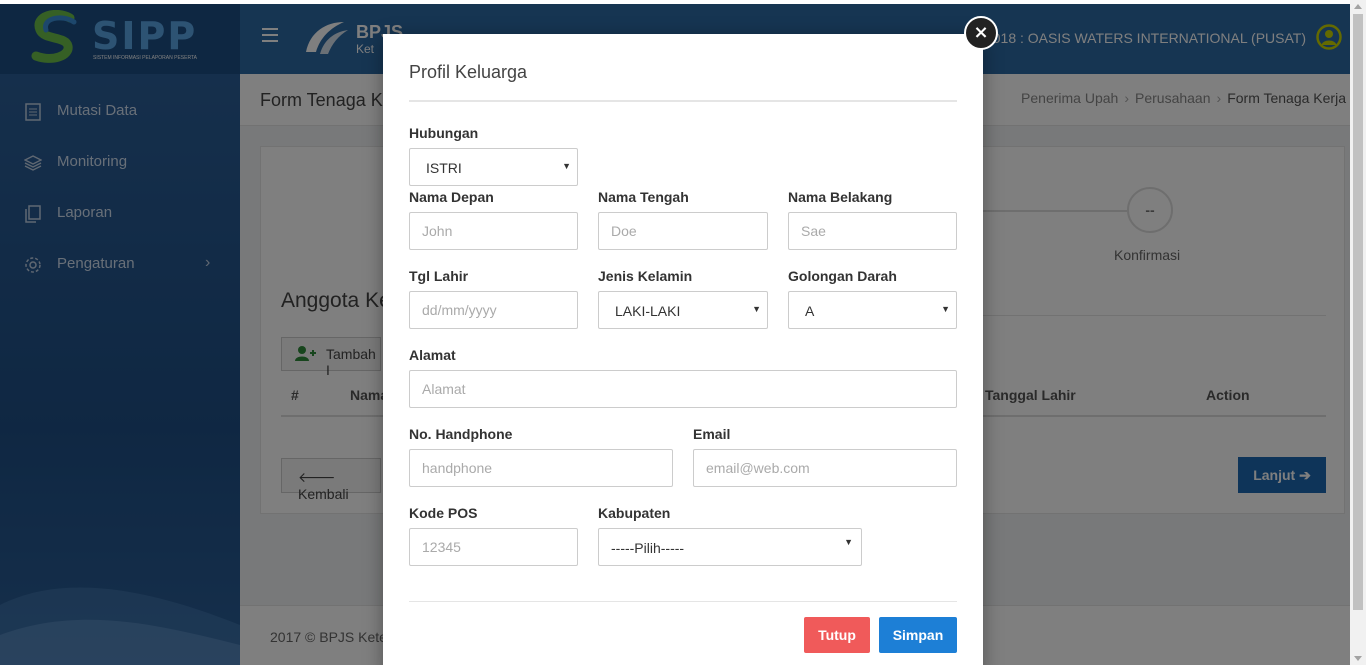 This screenshot has height=665, width=1366. What do you see at coordinates (648, 311) in the screenshot?
I see `jenis-kelamin-value: LAKI-LAKI` at bounding box center [648, 311].